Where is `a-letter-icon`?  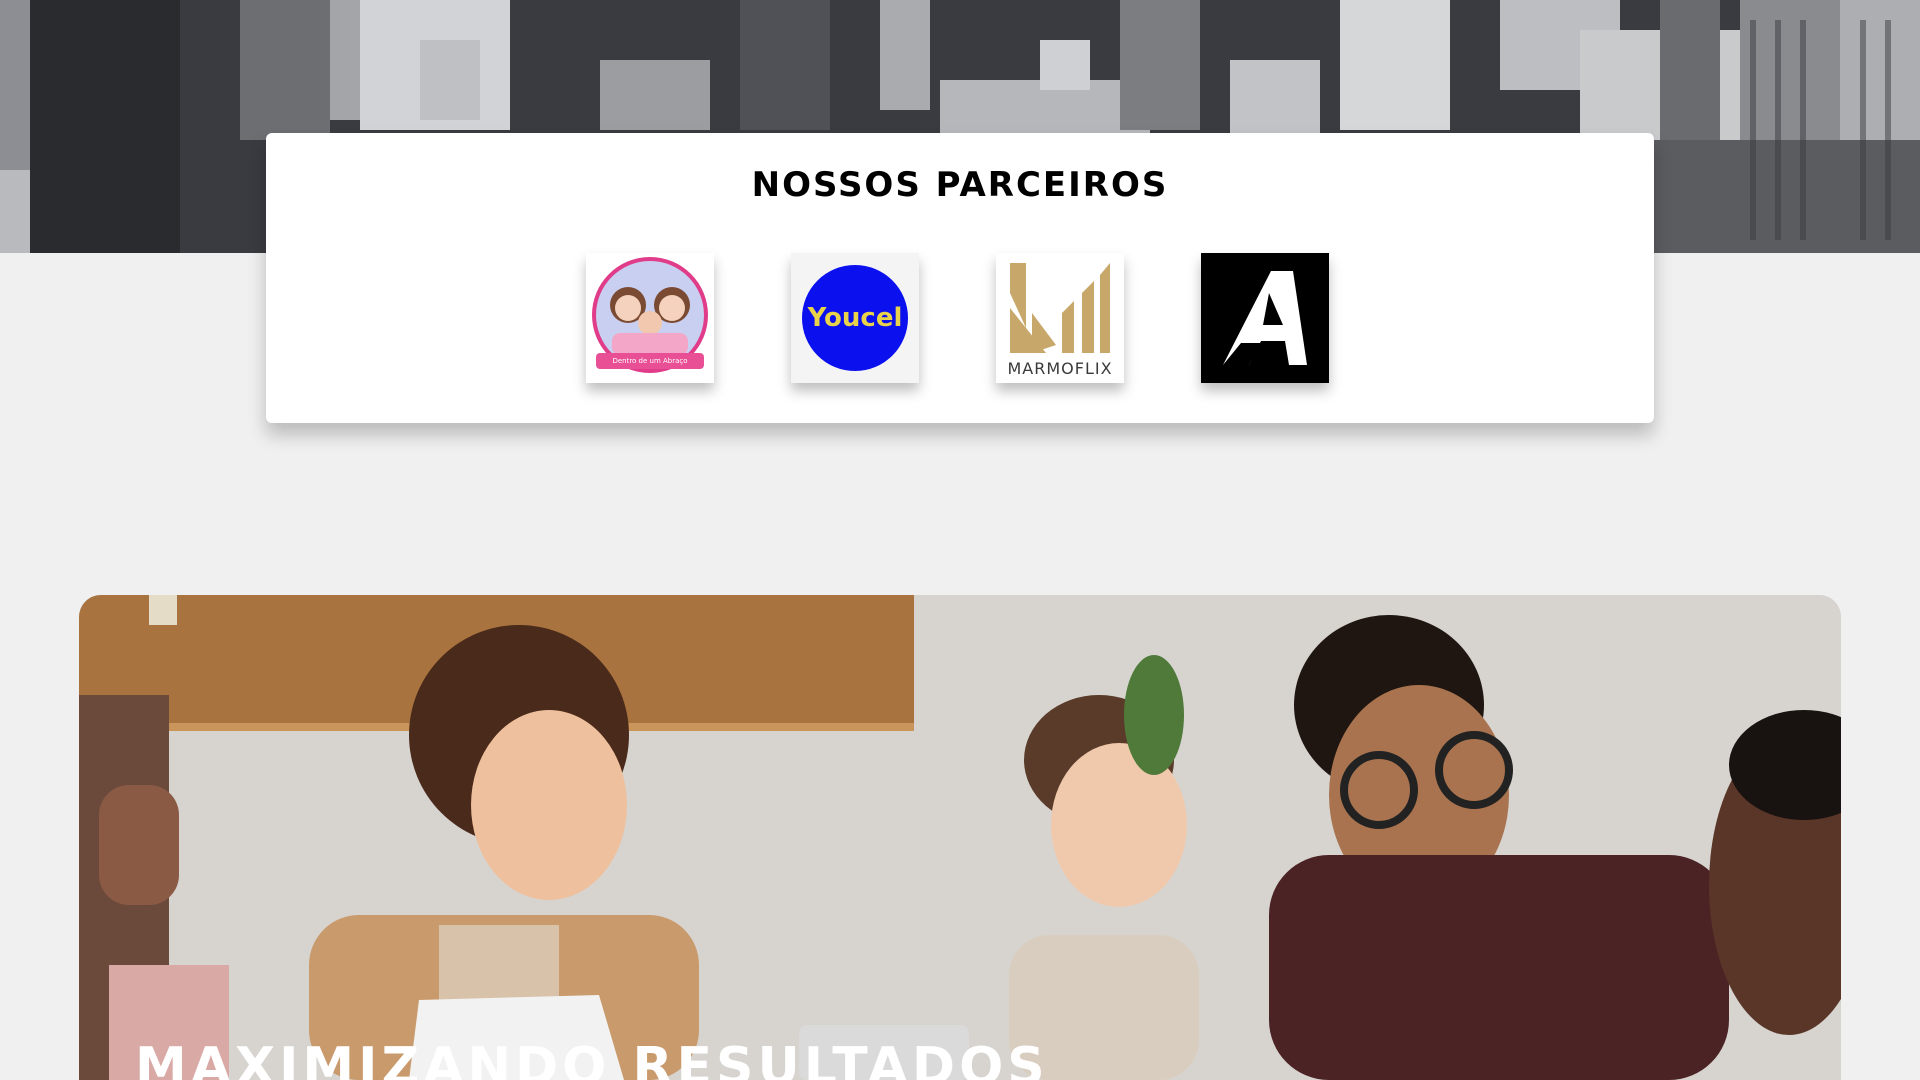
a-letter-icon is located at coordinates (1265, 318).